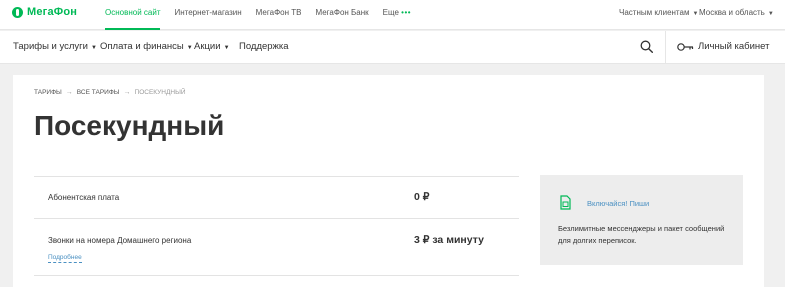 This screenshot has height=287, width=785. I want to click on page-title: Посекундный, so click(129, 125).